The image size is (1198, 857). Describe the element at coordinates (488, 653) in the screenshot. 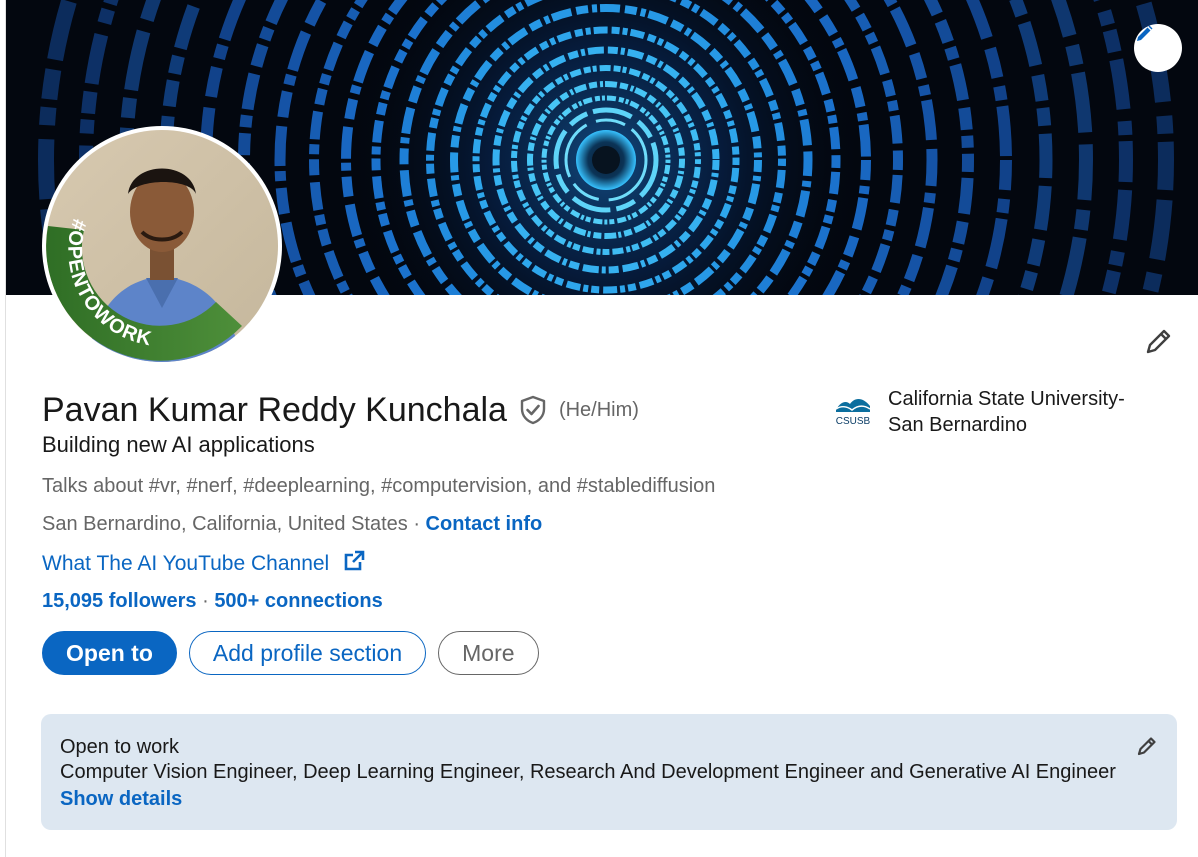

I see `more-button: More` at that location.